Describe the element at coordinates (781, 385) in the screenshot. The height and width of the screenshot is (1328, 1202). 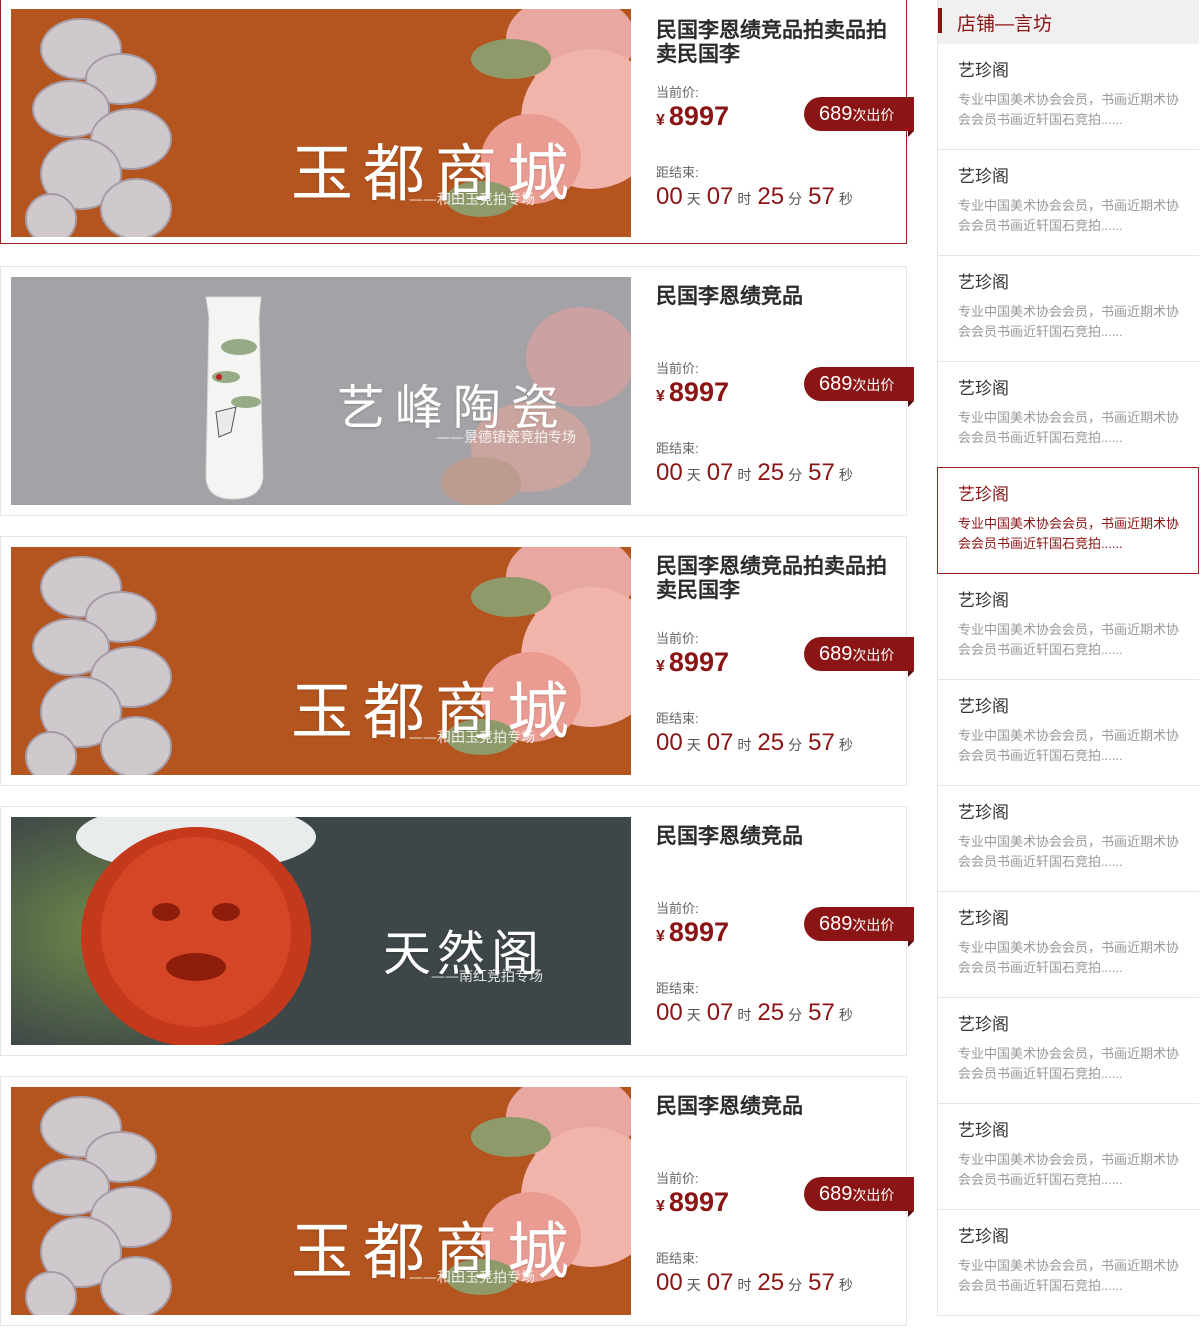
I see `auction-info: 民国李恩绩竞品 当前价: ¥8997 距结束: 00 天 07 时 25 分 57 秒` at that location.